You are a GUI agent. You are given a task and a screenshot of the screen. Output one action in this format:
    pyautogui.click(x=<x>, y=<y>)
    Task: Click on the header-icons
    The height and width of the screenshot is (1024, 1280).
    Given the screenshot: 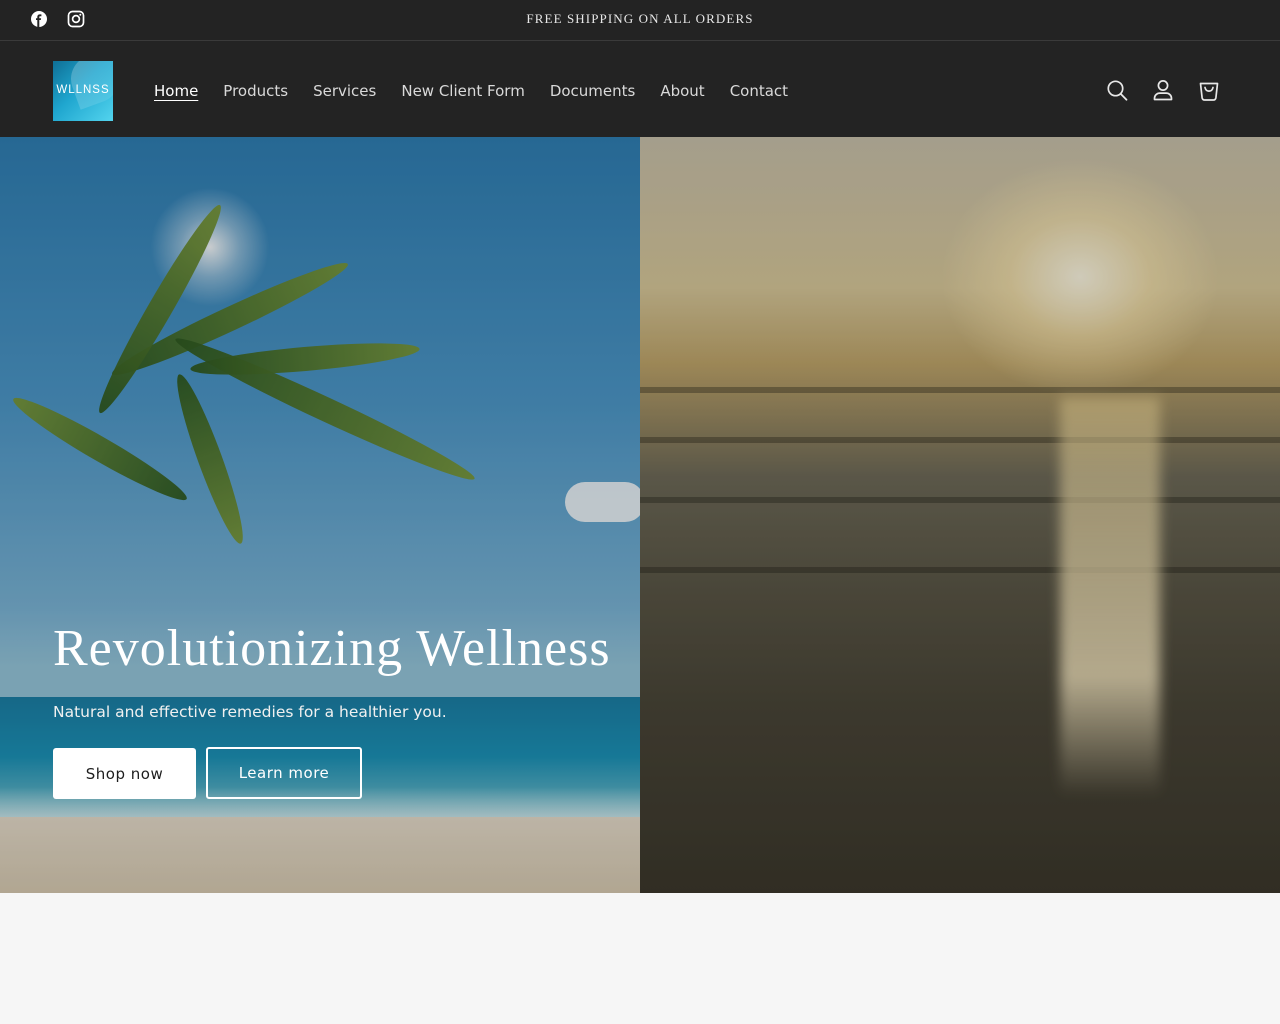 What is the action you would take?
    pyautogui.click(x=1163, y=90)
    